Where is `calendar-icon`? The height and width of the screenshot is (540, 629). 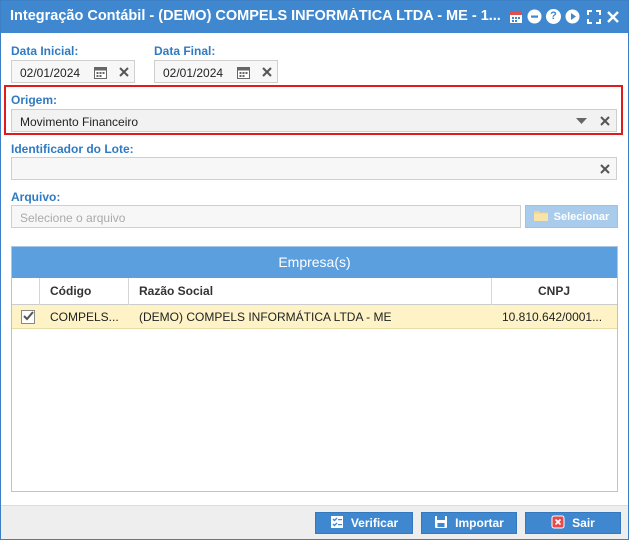 calendar-icon is located at coordinates (515, 16).